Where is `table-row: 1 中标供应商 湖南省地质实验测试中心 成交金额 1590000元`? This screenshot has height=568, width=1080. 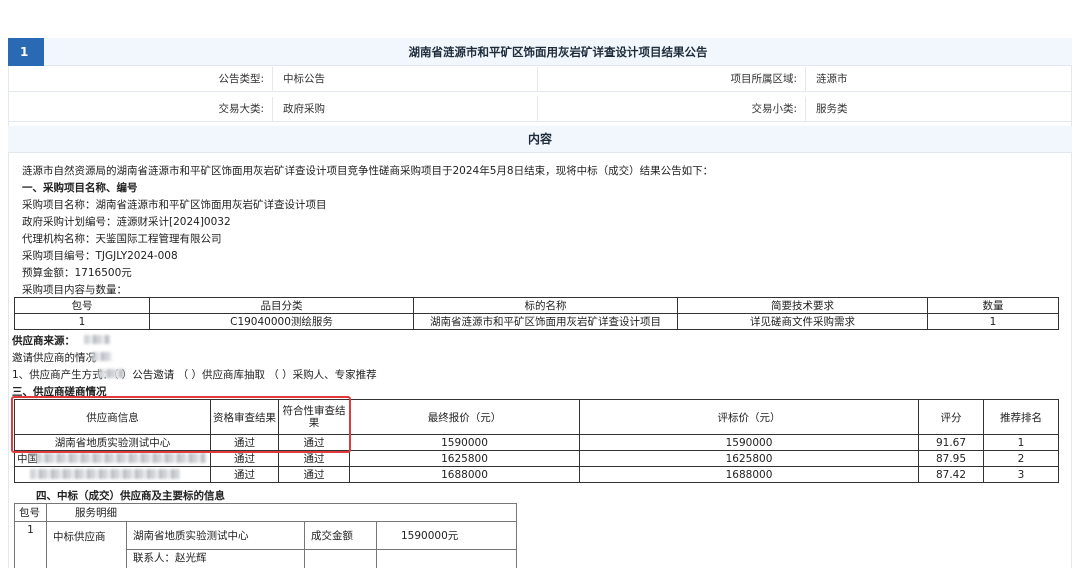
table-row: 1 中标供应商 湖南省地质实验测试中心 成交金额 1590000元 is located at coordinates (265, 544).